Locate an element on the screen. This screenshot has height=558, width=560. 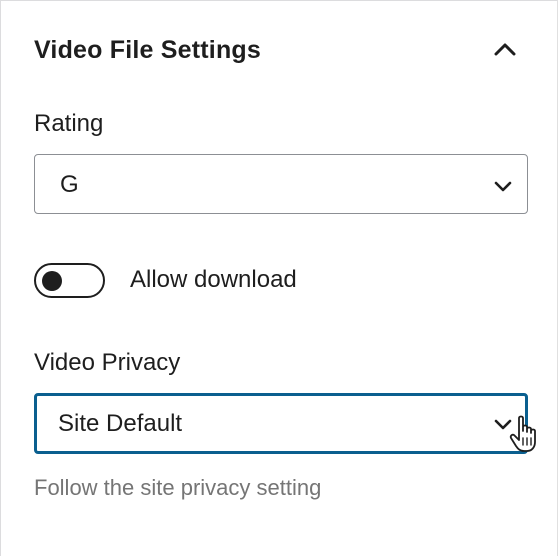
rating-select: G is located at coordinates (281, 184).